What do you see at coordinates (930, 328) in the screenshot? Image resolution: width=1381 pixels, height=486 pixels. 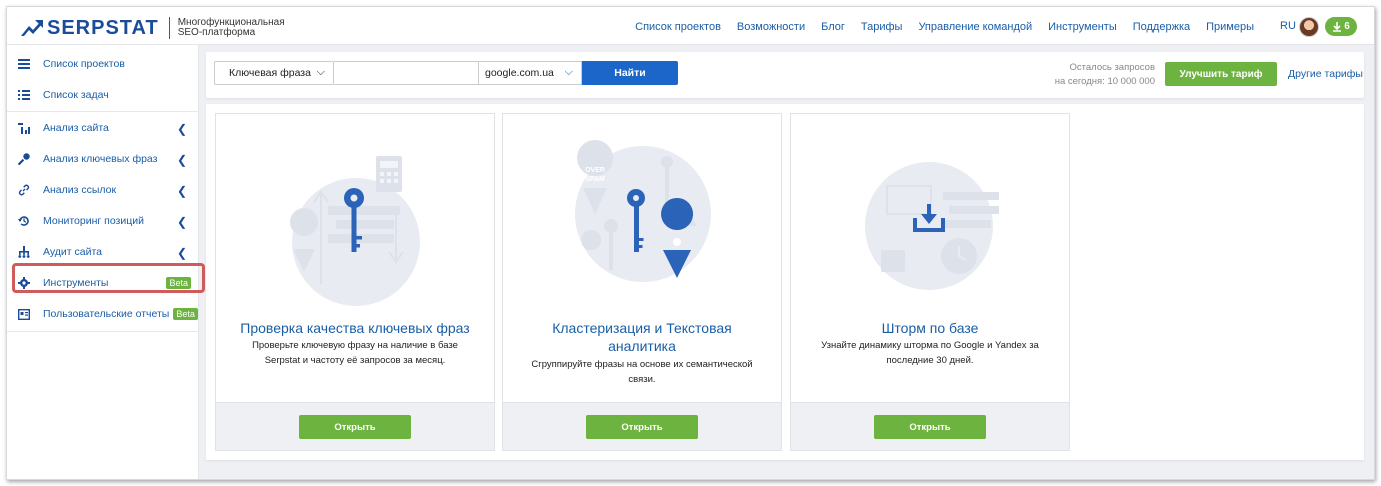 I see `card-title: Шторм по базе` at bounding box center [930, 328].